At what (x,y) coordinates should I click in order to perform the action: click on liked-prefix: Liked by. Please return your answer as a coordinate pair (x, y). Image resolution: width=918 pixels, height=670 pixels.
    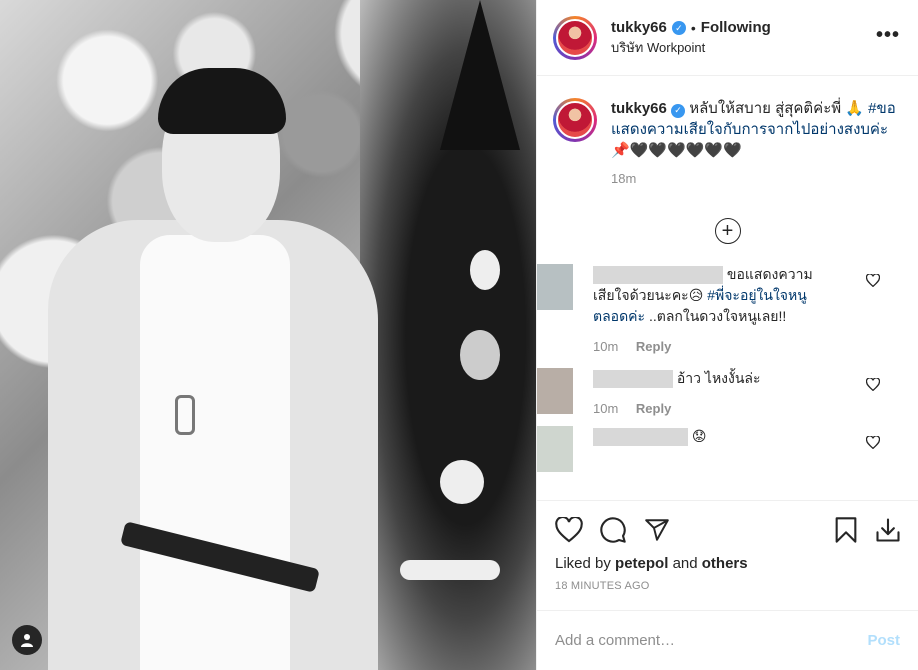
    Looking at the image, I should click on (583, 563).